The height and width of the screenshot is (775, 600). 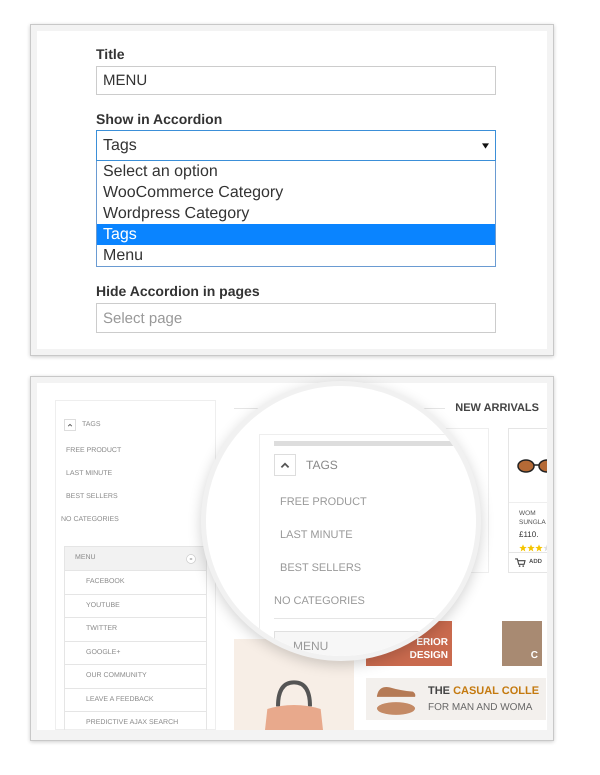 What do you see at coordinates (296, 192) in the screenshot?
I see `dropdown-option: WooCommerce Category` at bounding box center [296, 192].